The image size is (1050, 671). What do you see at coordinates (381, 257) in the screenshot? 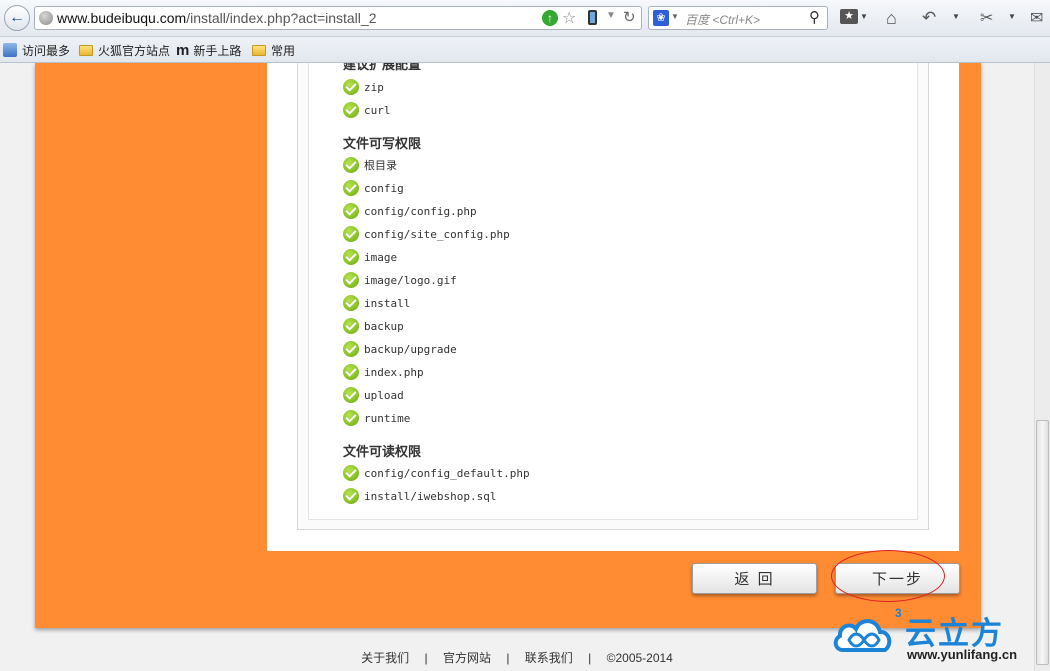
I see `check-item-label: image` at bounding box center [381, 257].